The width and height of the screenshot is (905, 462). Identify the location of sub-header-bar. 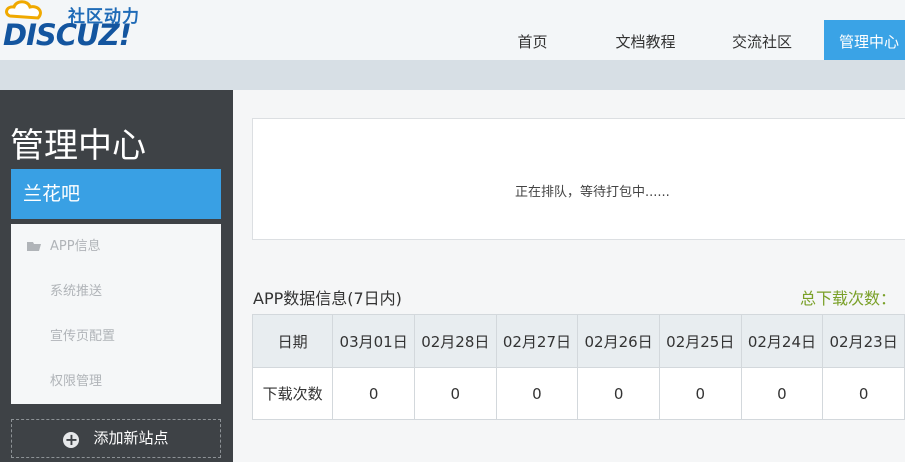
(452, 75).